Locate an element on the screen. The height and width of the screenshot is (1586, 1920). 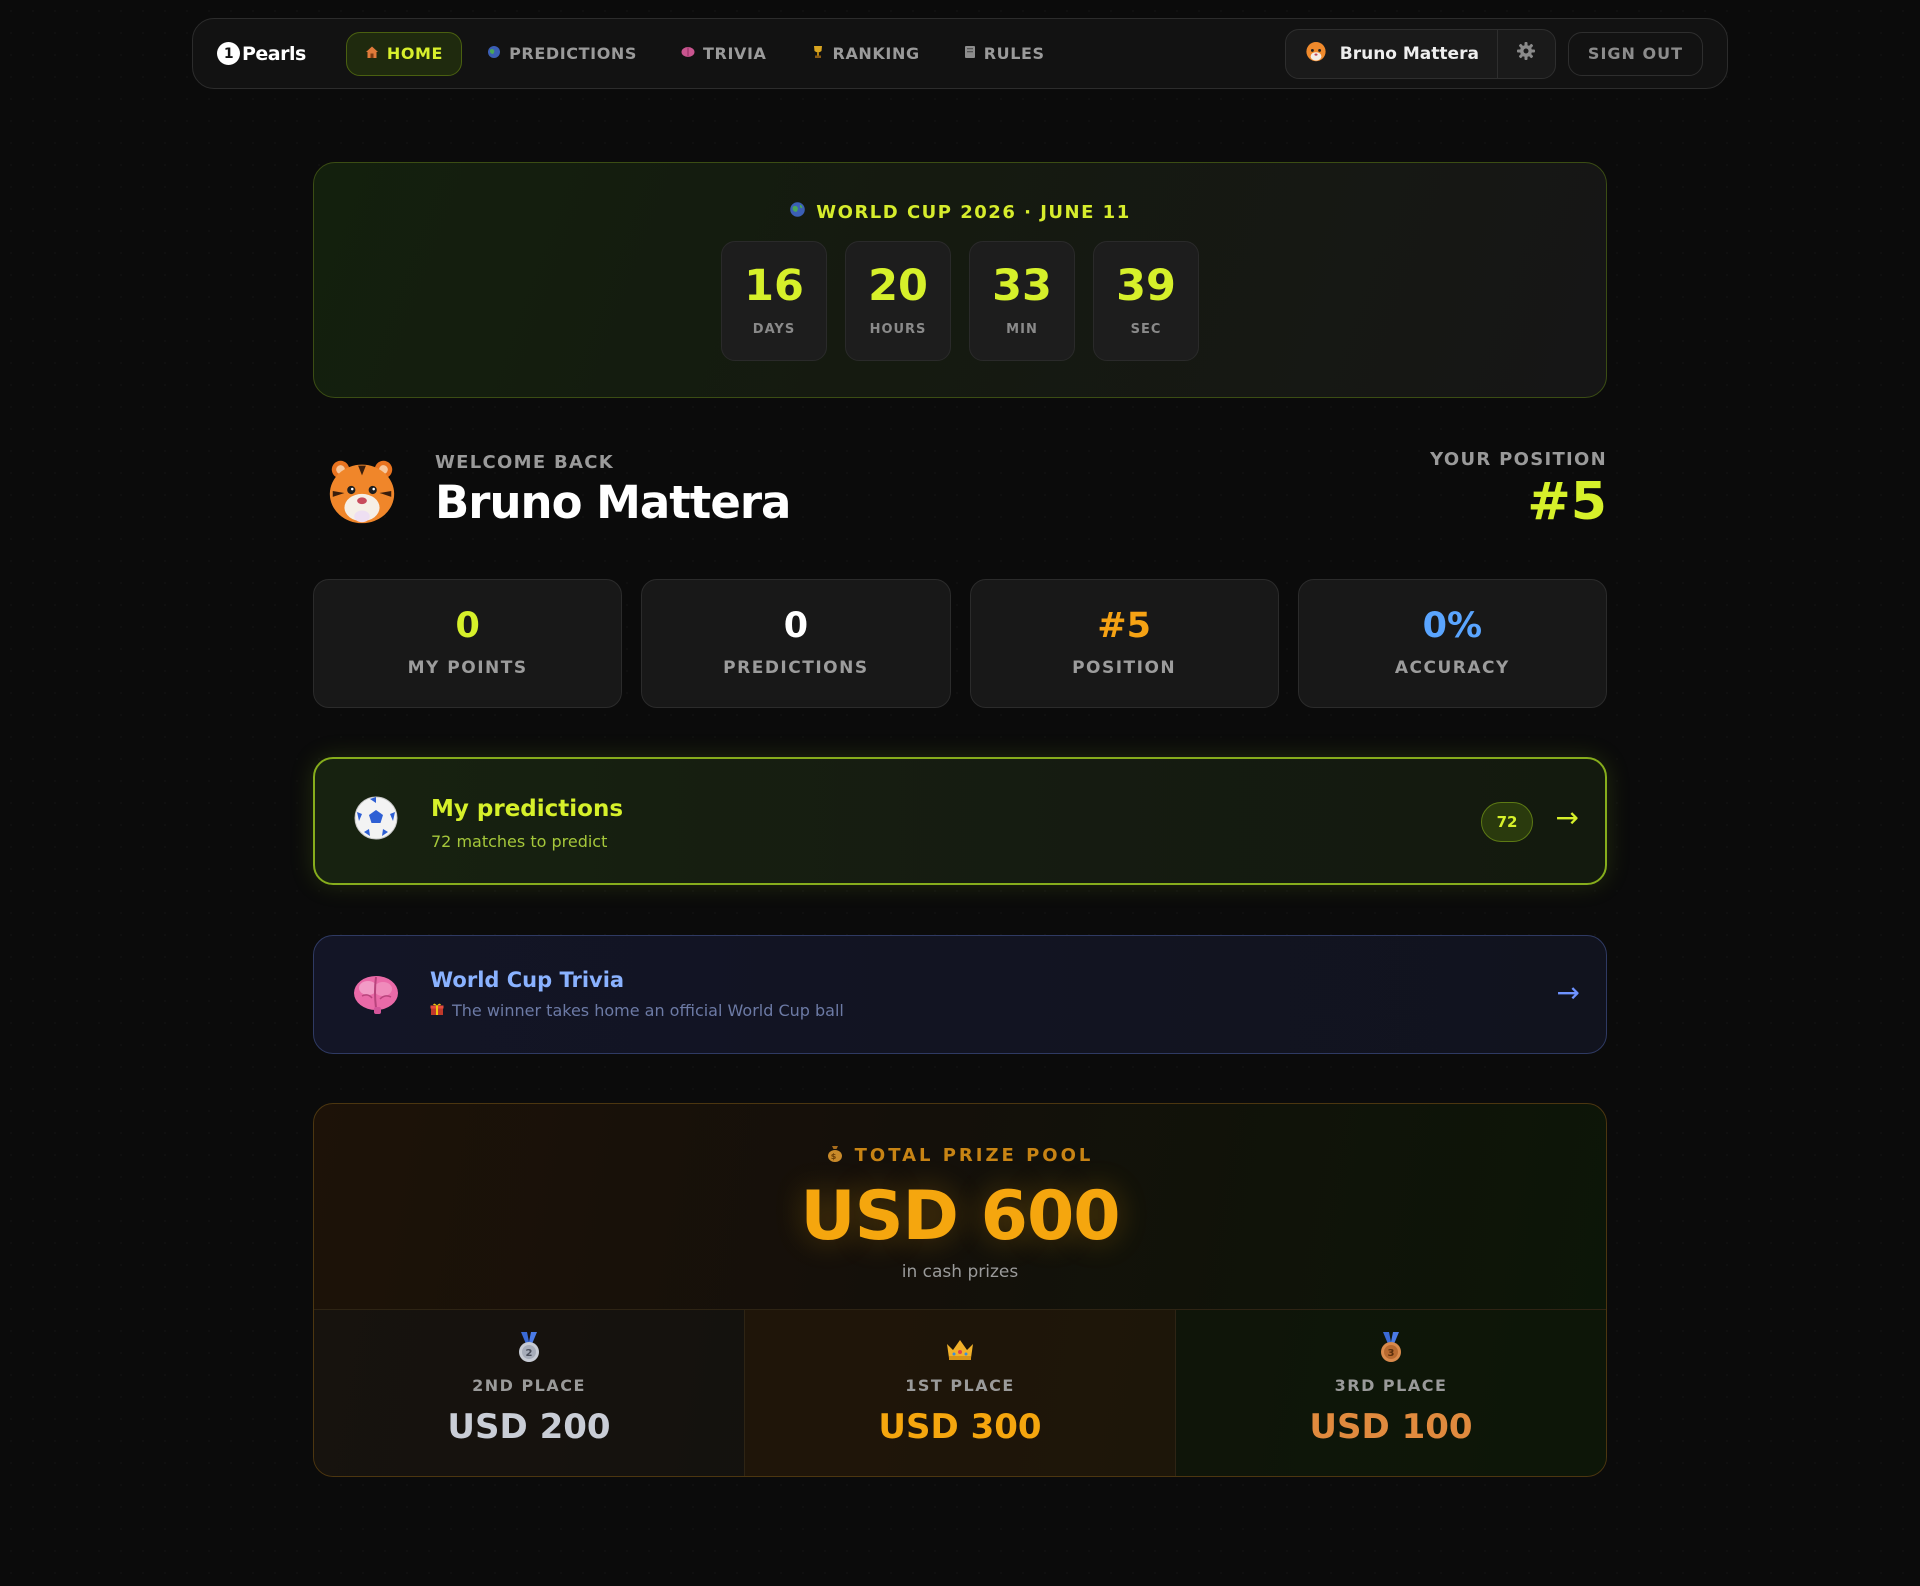
nav-home: HOME is located at coordinates (404, 53).